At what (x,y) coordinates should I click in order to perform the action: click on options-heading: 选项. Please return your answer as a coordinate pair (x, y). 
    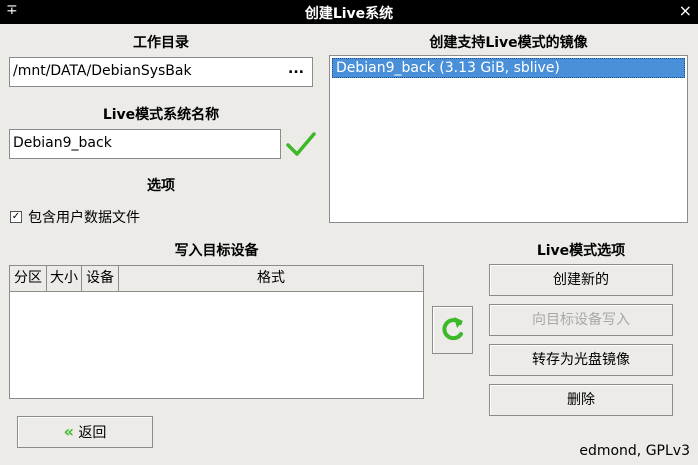
    Looking at the image, I should click on (161, 186).